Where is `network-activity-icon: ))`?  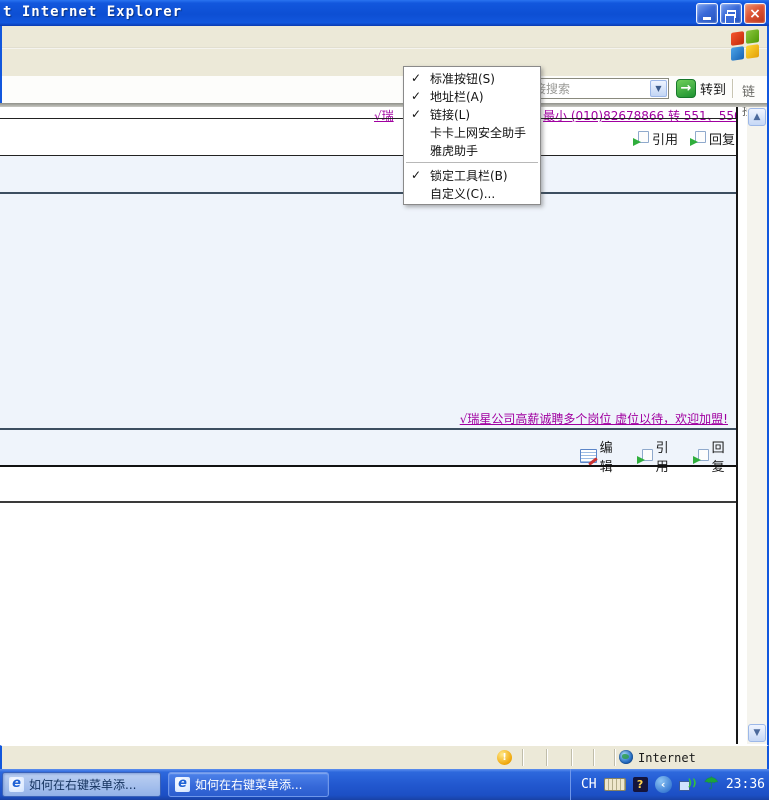 network-activity-icon: )) is located at coordinates (687, 785).